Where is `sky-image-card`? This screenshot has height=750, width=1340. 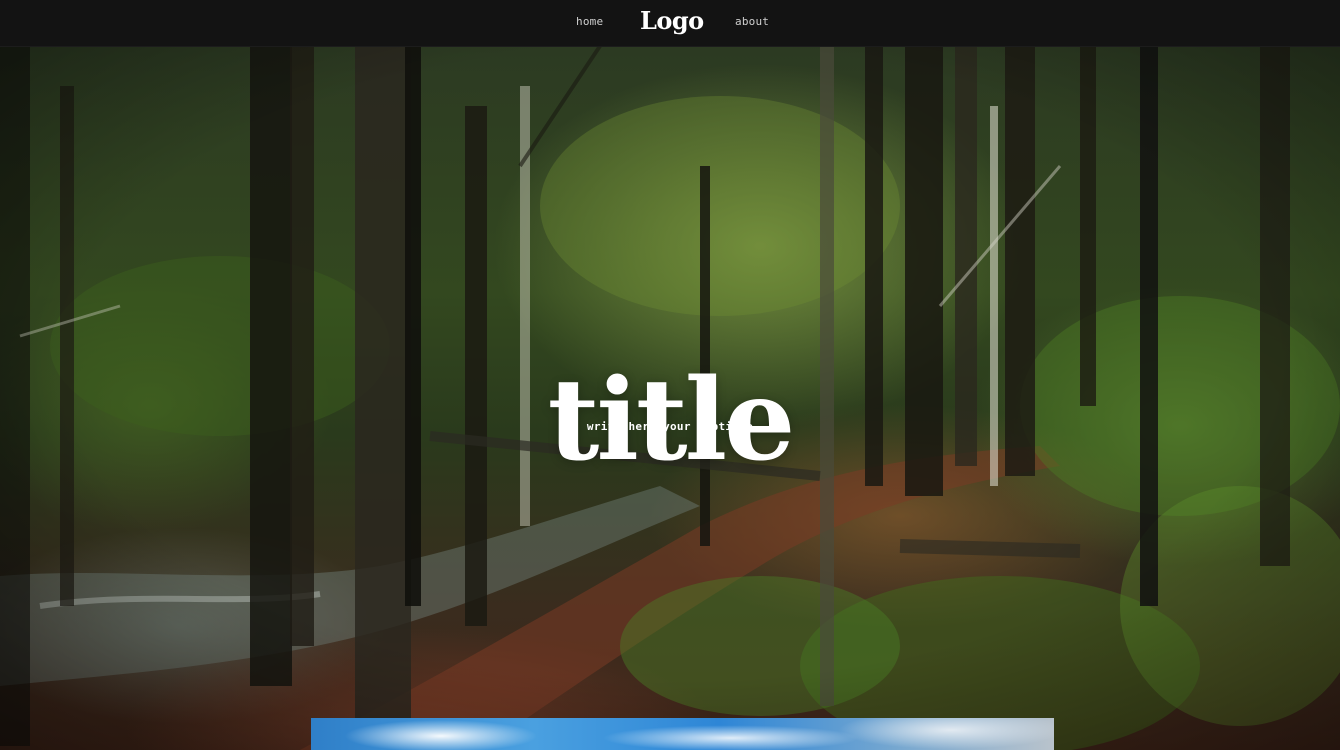 sky-image-card is located at coordinates (682, 734).